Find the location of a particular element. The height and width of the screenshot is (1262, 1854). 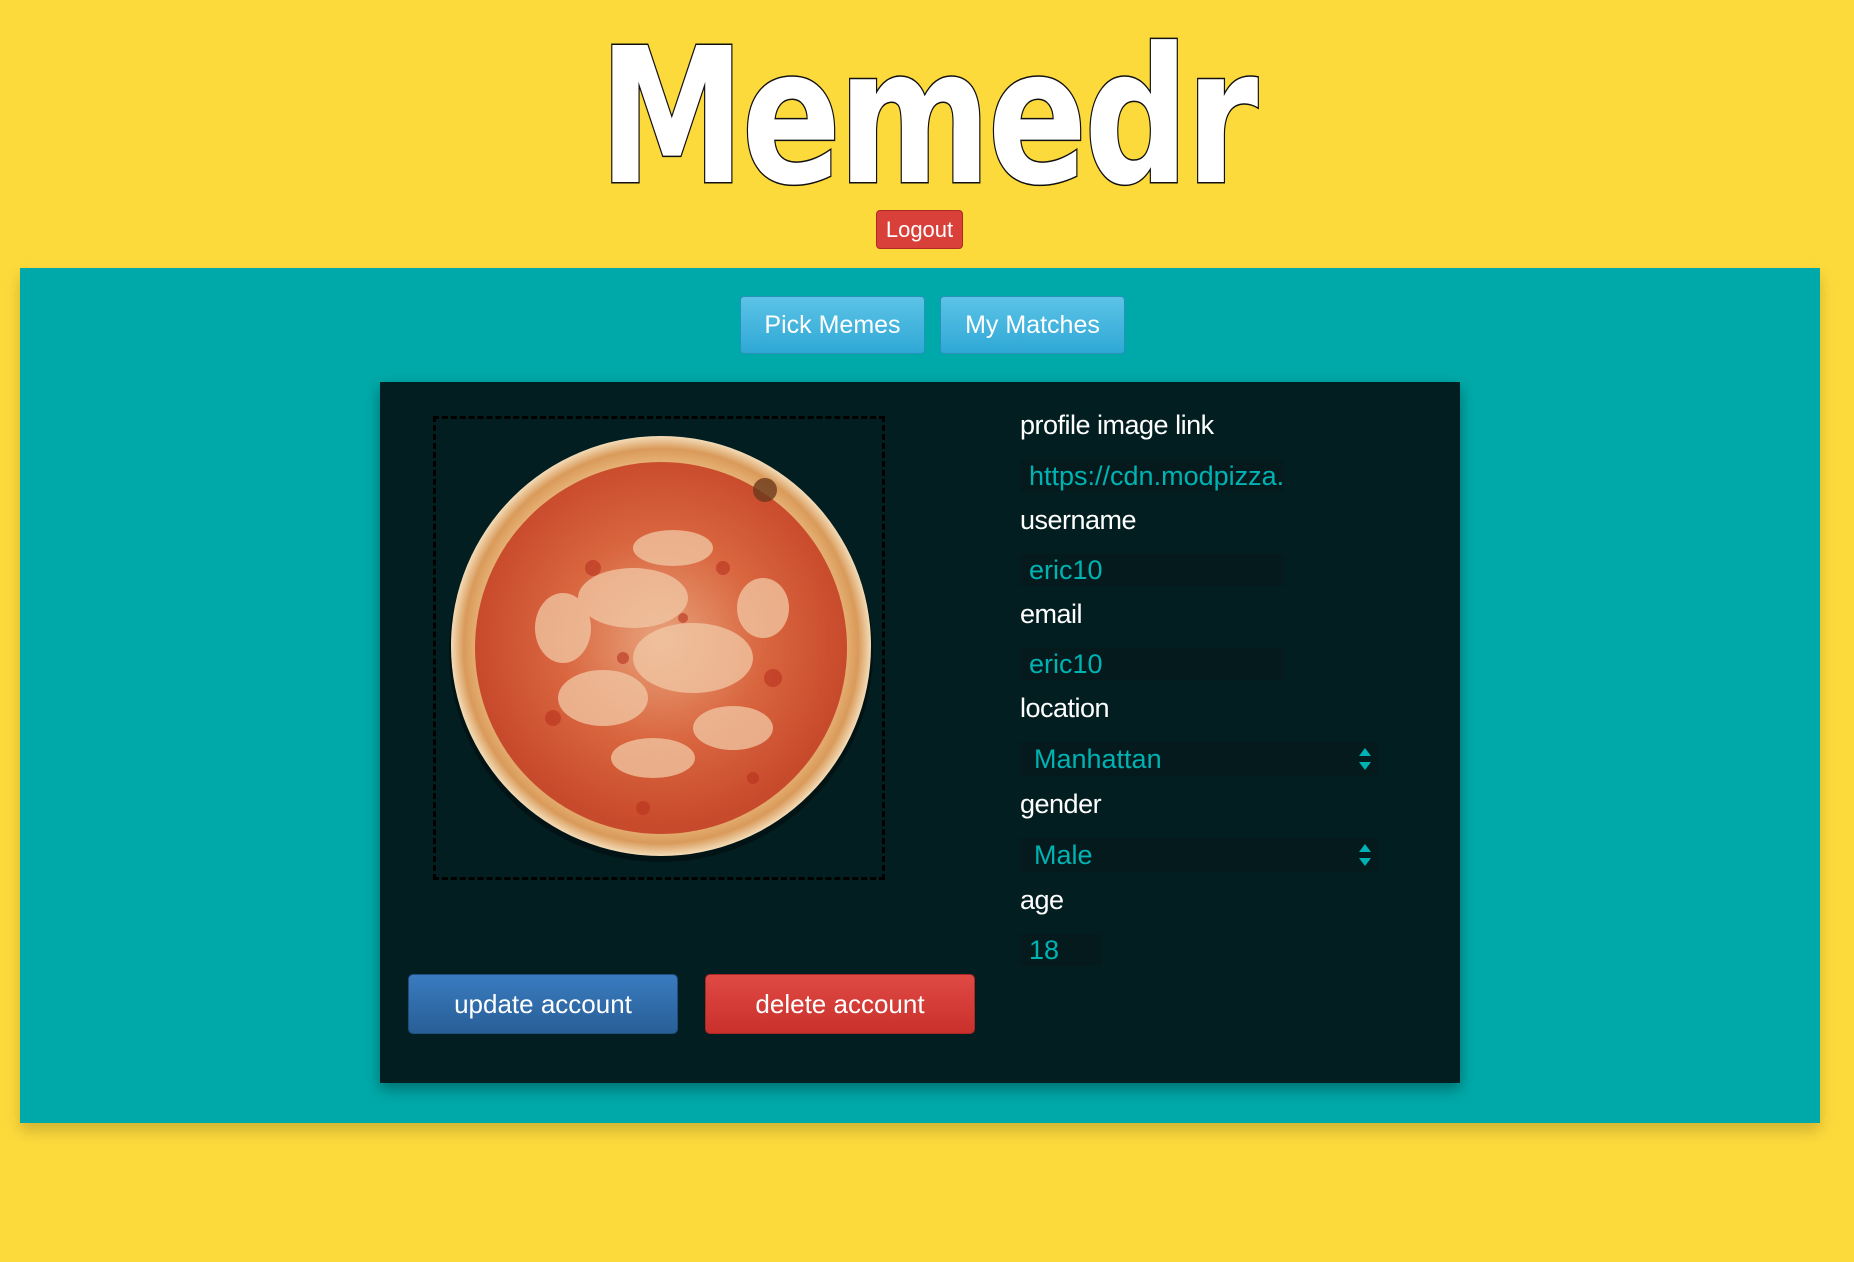

profile-image-pizza is located at coordinates (661, 649).